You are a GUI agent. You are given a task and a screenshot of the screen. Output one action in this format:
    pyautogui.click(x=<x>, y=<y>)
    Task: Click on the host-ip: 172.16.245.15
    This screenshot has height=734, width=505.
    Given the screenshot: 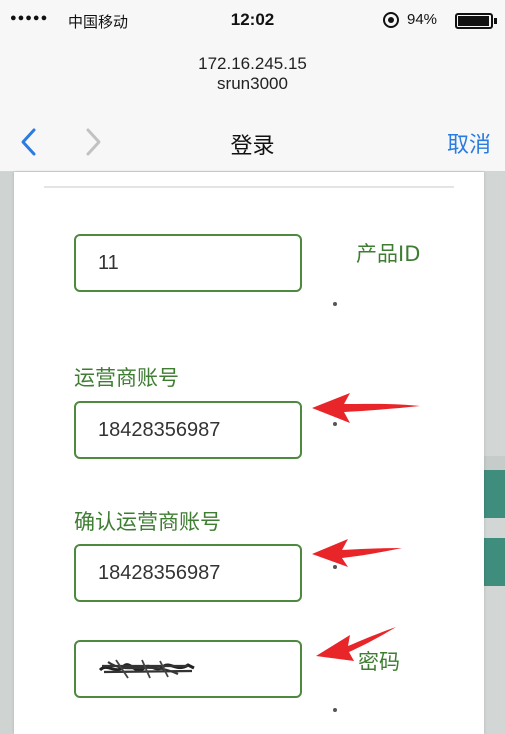 What is the action you would take?
    pyautogui.click(x=252, y=63)
    